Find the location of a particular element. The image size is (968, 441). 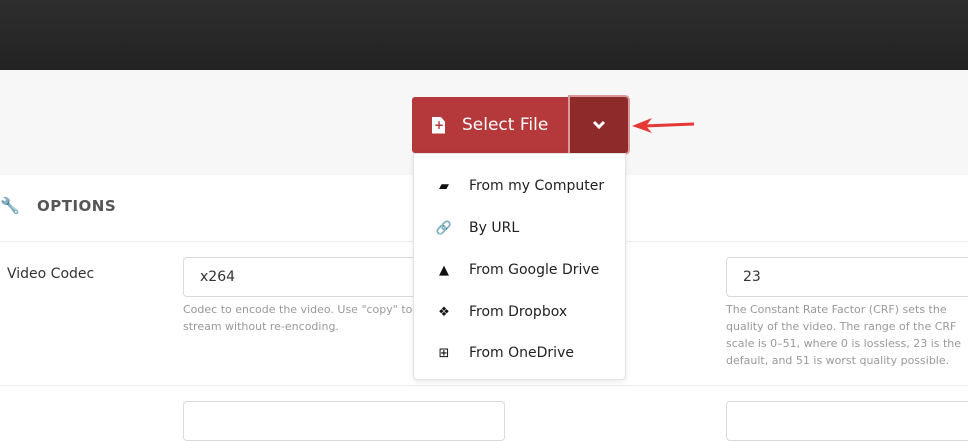

select-file-label: Select File is located at coordinates (505, 125).